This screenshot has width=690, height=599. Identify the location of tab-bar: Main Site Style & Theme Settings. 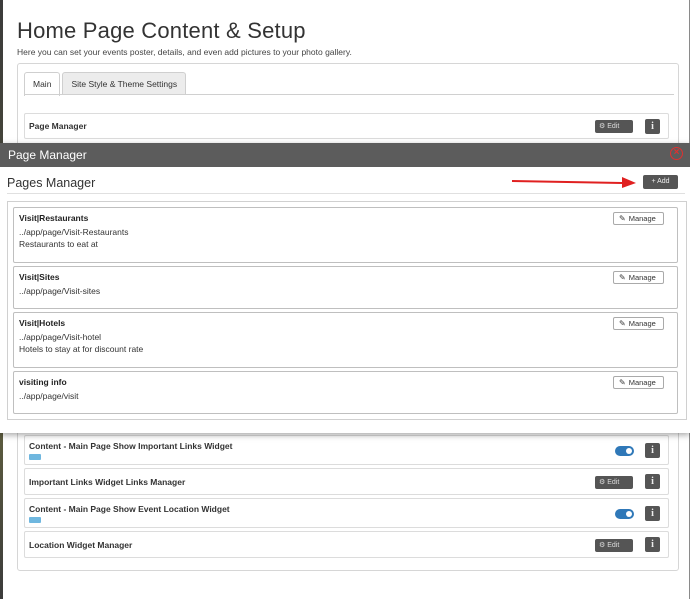
(106, 84).